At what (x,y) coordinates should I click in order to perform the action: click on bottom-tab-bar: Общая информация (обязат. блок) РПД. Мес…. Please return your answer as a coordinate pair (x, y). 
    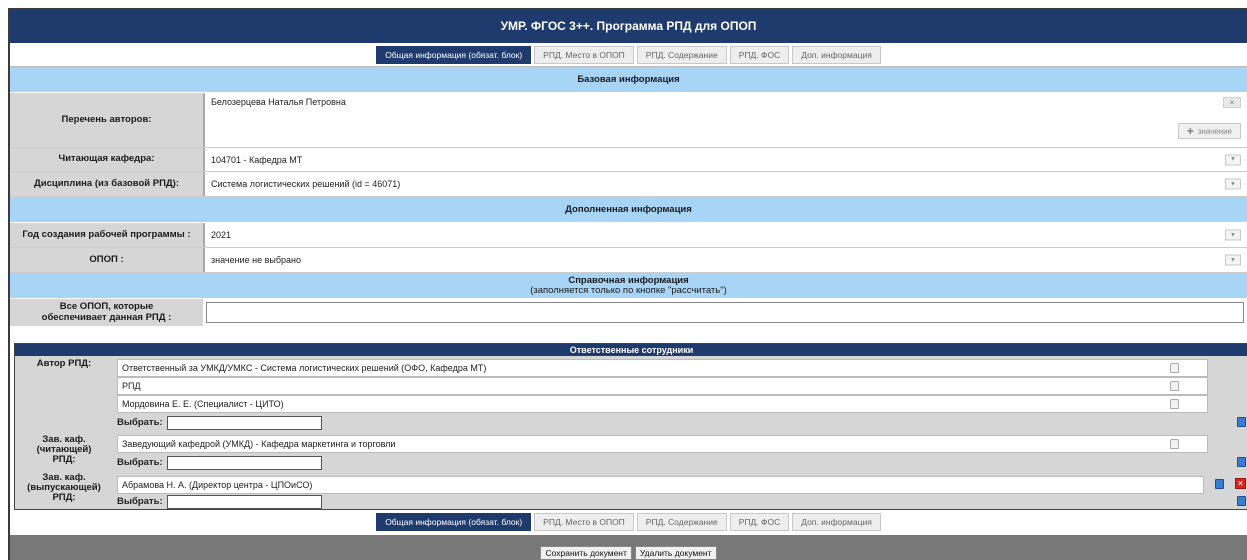
    Looking at the image, I should click on (628, 522).